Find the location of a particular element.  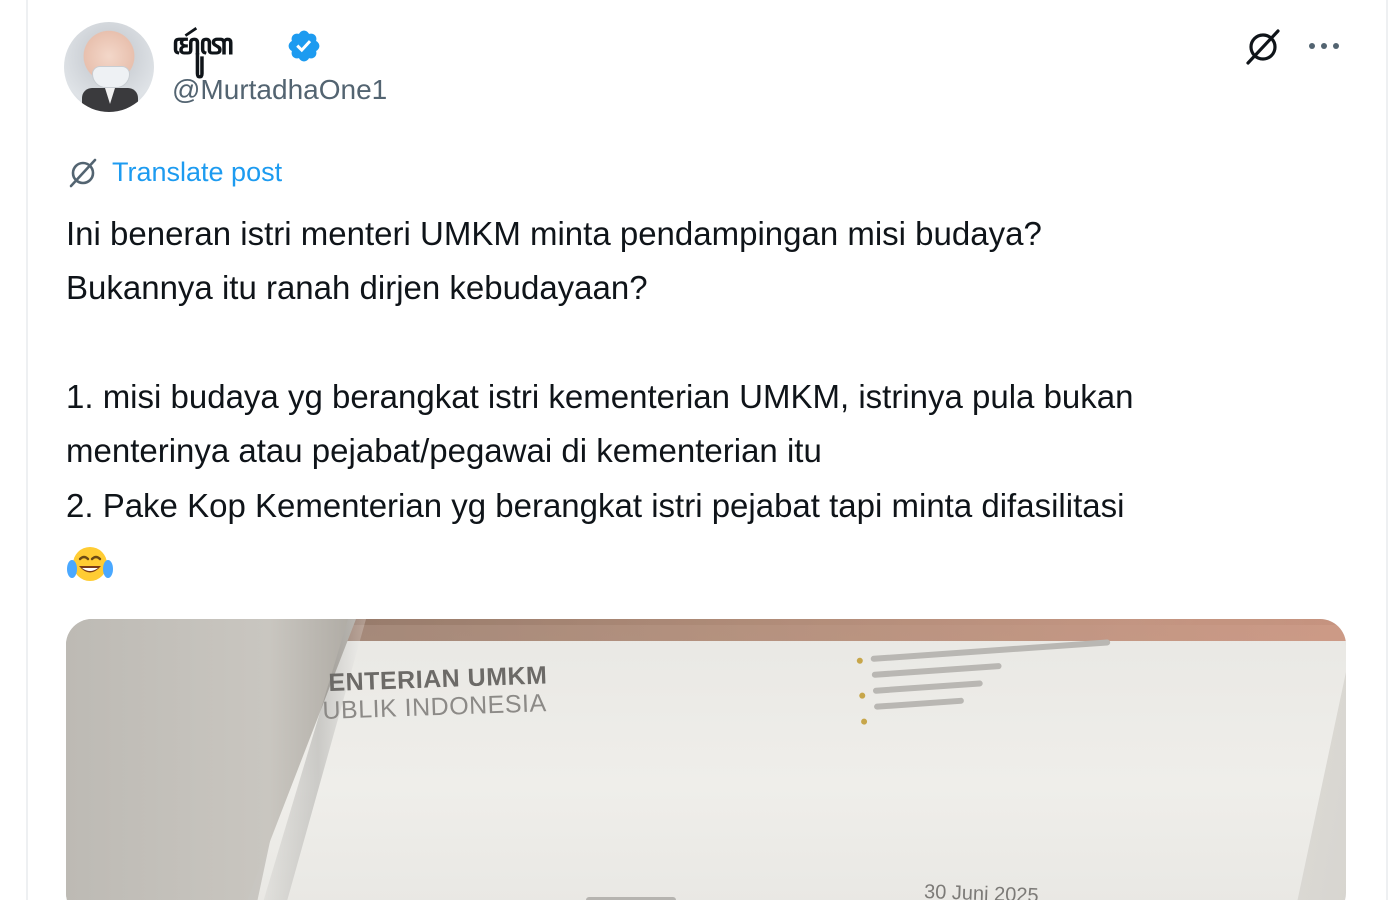

avatar is located at coordinates (109, 67).